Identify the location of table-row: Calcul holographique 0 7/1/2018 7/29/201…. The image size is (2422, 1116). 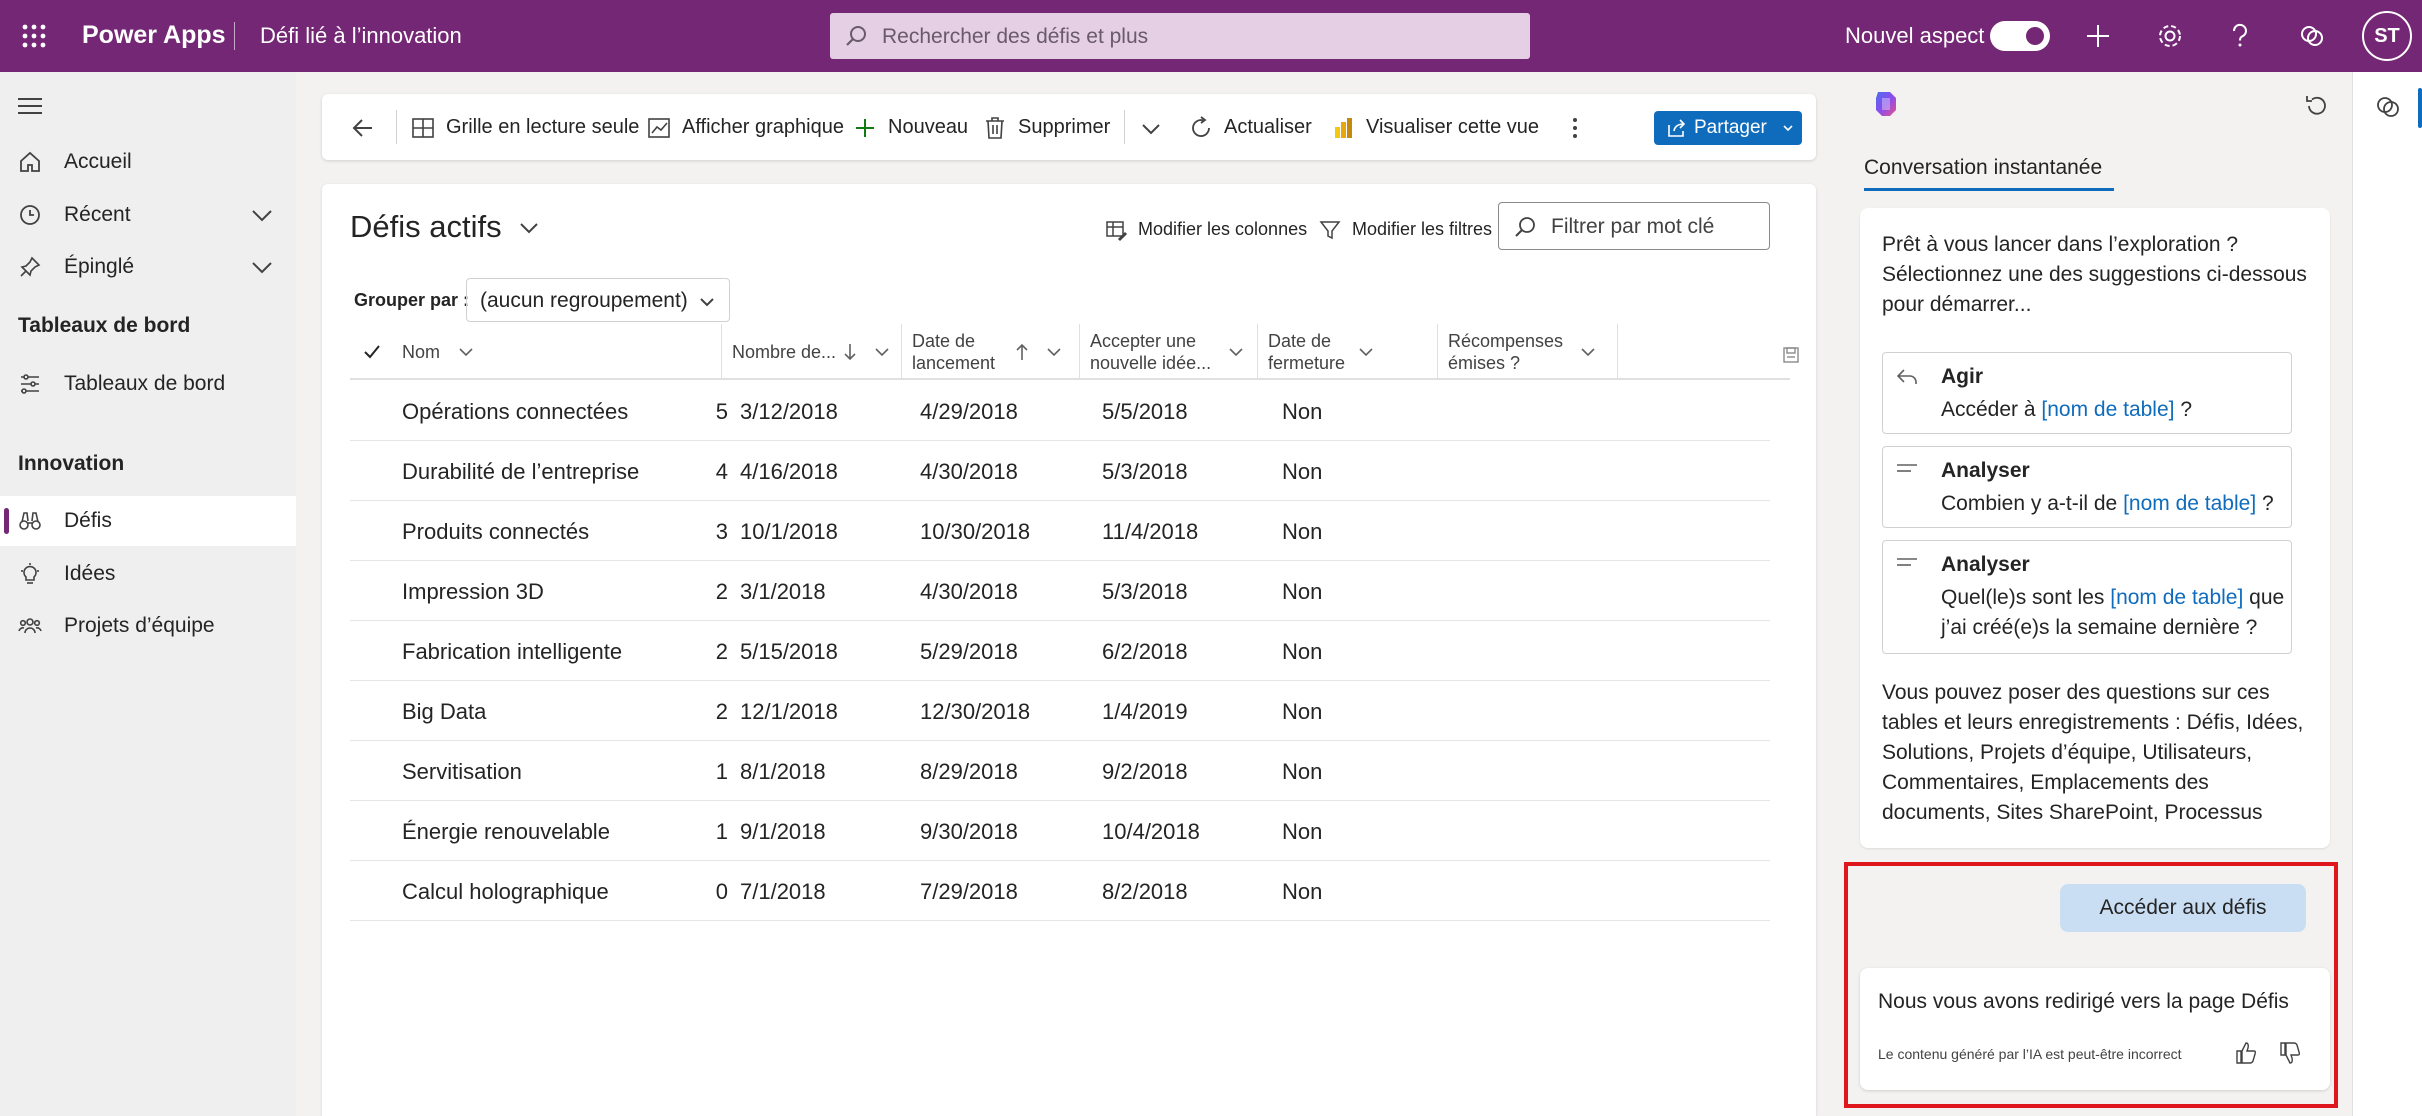
(1060, 891).